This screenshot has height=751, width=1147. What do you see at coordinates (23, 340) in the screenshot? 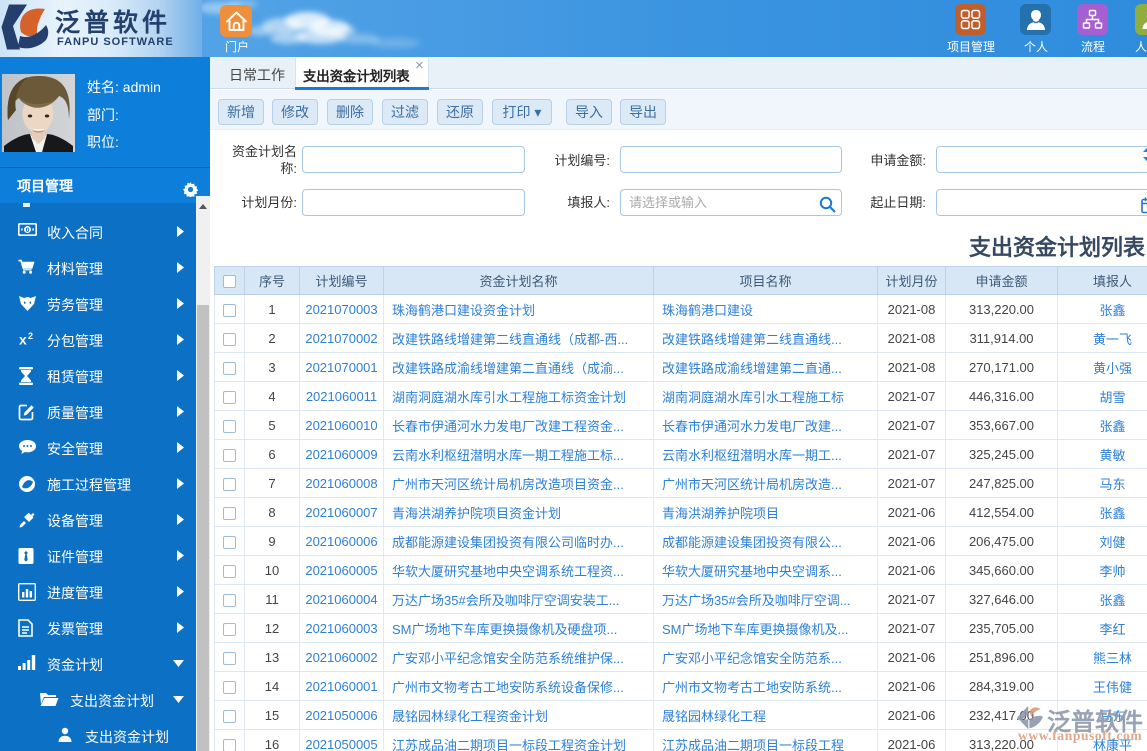
I see `svg-text: x` at bounding box center [23, 340].